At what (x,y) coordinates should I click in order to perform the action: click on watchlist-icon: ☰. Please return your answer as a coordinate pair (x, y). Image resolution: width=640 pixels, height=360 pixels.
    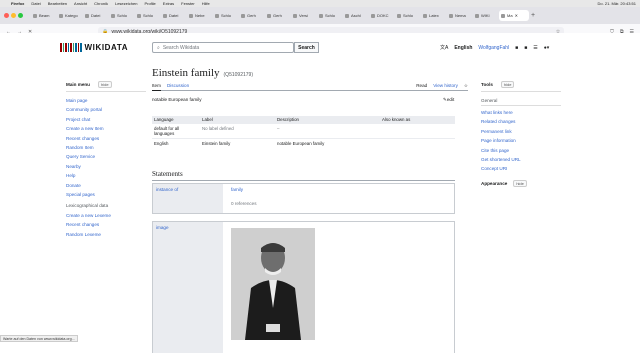
    Looking at the image, I should click on (535, 48).